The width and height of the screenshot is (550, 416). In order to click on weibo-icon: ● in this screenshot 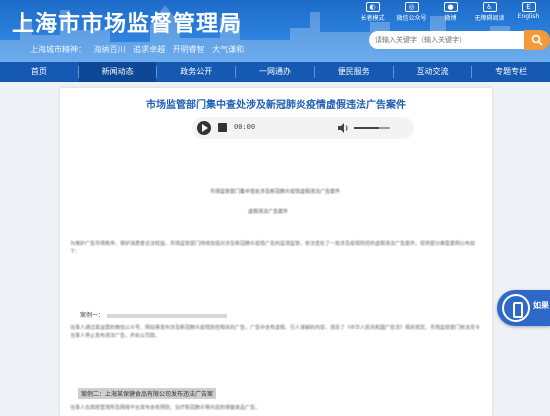, I will do `click(450, 7)`.